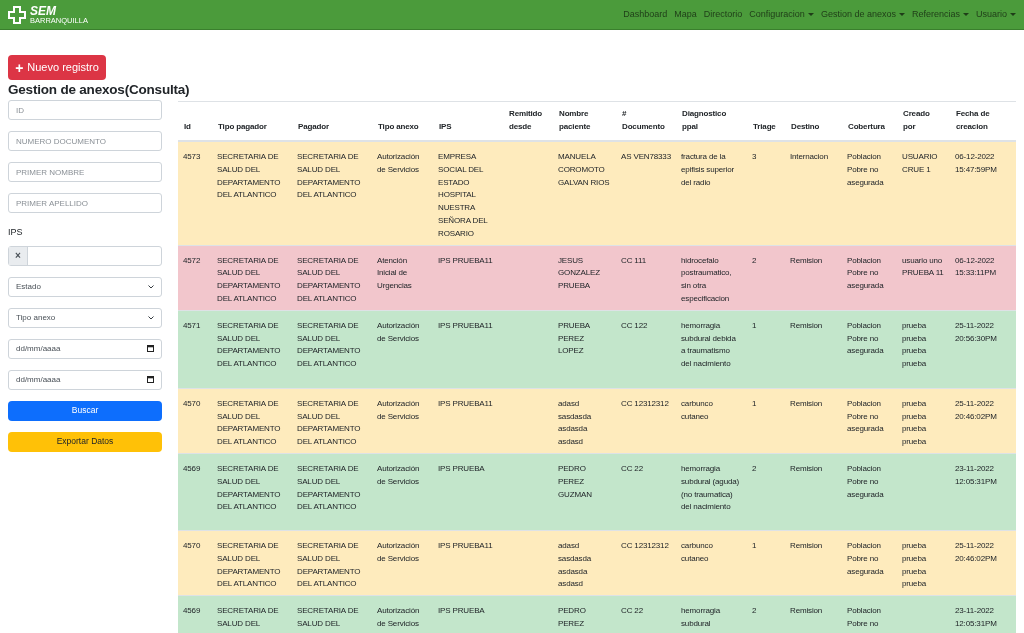  Describe the element at coordinates (85, 286) in the screenshot. I see `select-field: Estado` at that location.